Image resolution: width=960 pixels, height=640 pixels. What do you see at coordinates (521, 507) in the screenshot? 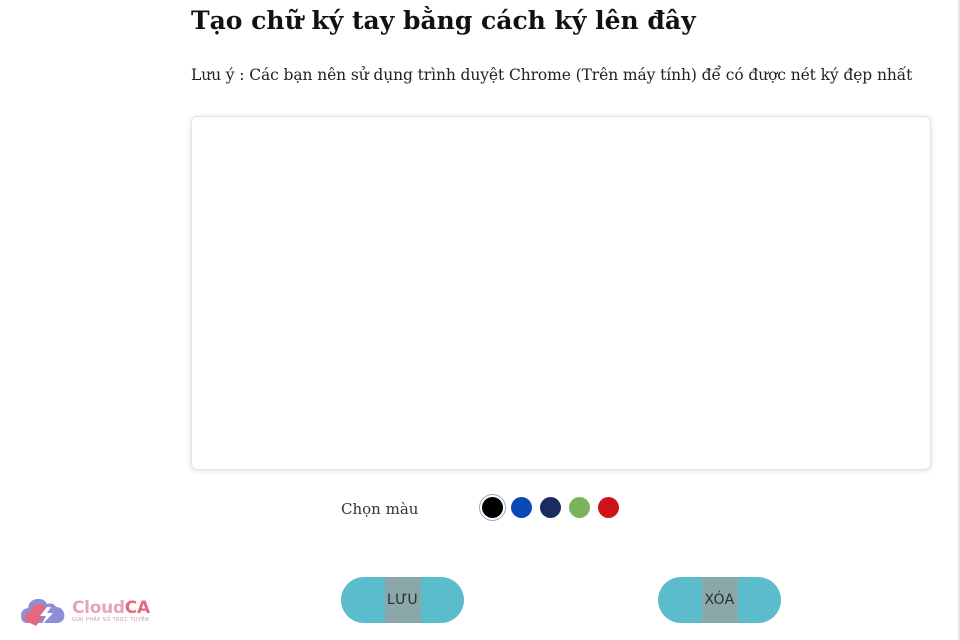
I see `swatch-blue` at bounding box center [521, 507].